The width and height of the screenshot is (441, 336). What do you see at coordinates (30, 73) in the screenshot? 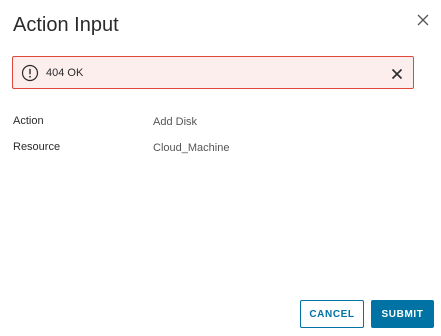
I see `exclamation-circle-icon` at bounding box center [30, 73].